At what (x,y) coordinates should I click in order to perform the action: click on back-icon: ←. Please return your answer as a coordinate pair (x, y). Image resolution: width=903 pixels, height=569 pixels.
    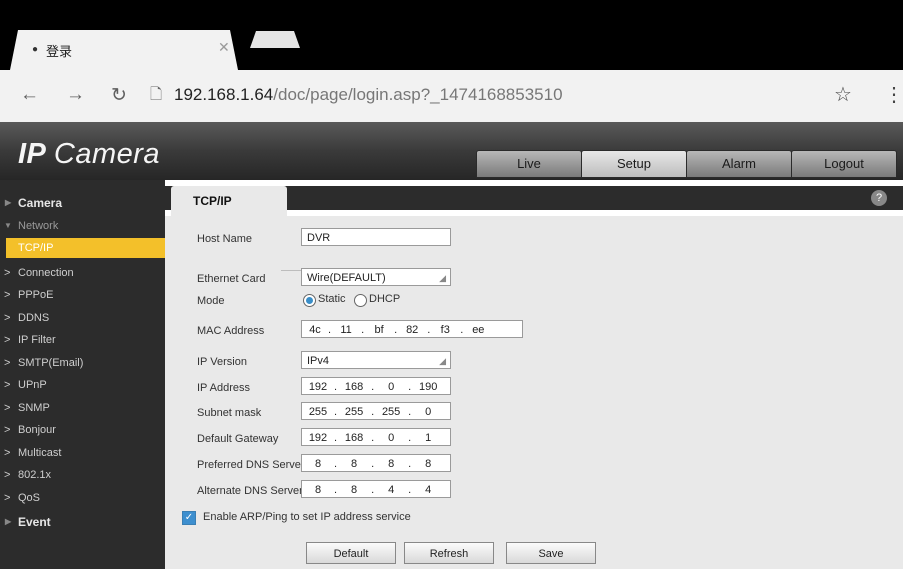
    Looking at the image, I should click on (29, 95).